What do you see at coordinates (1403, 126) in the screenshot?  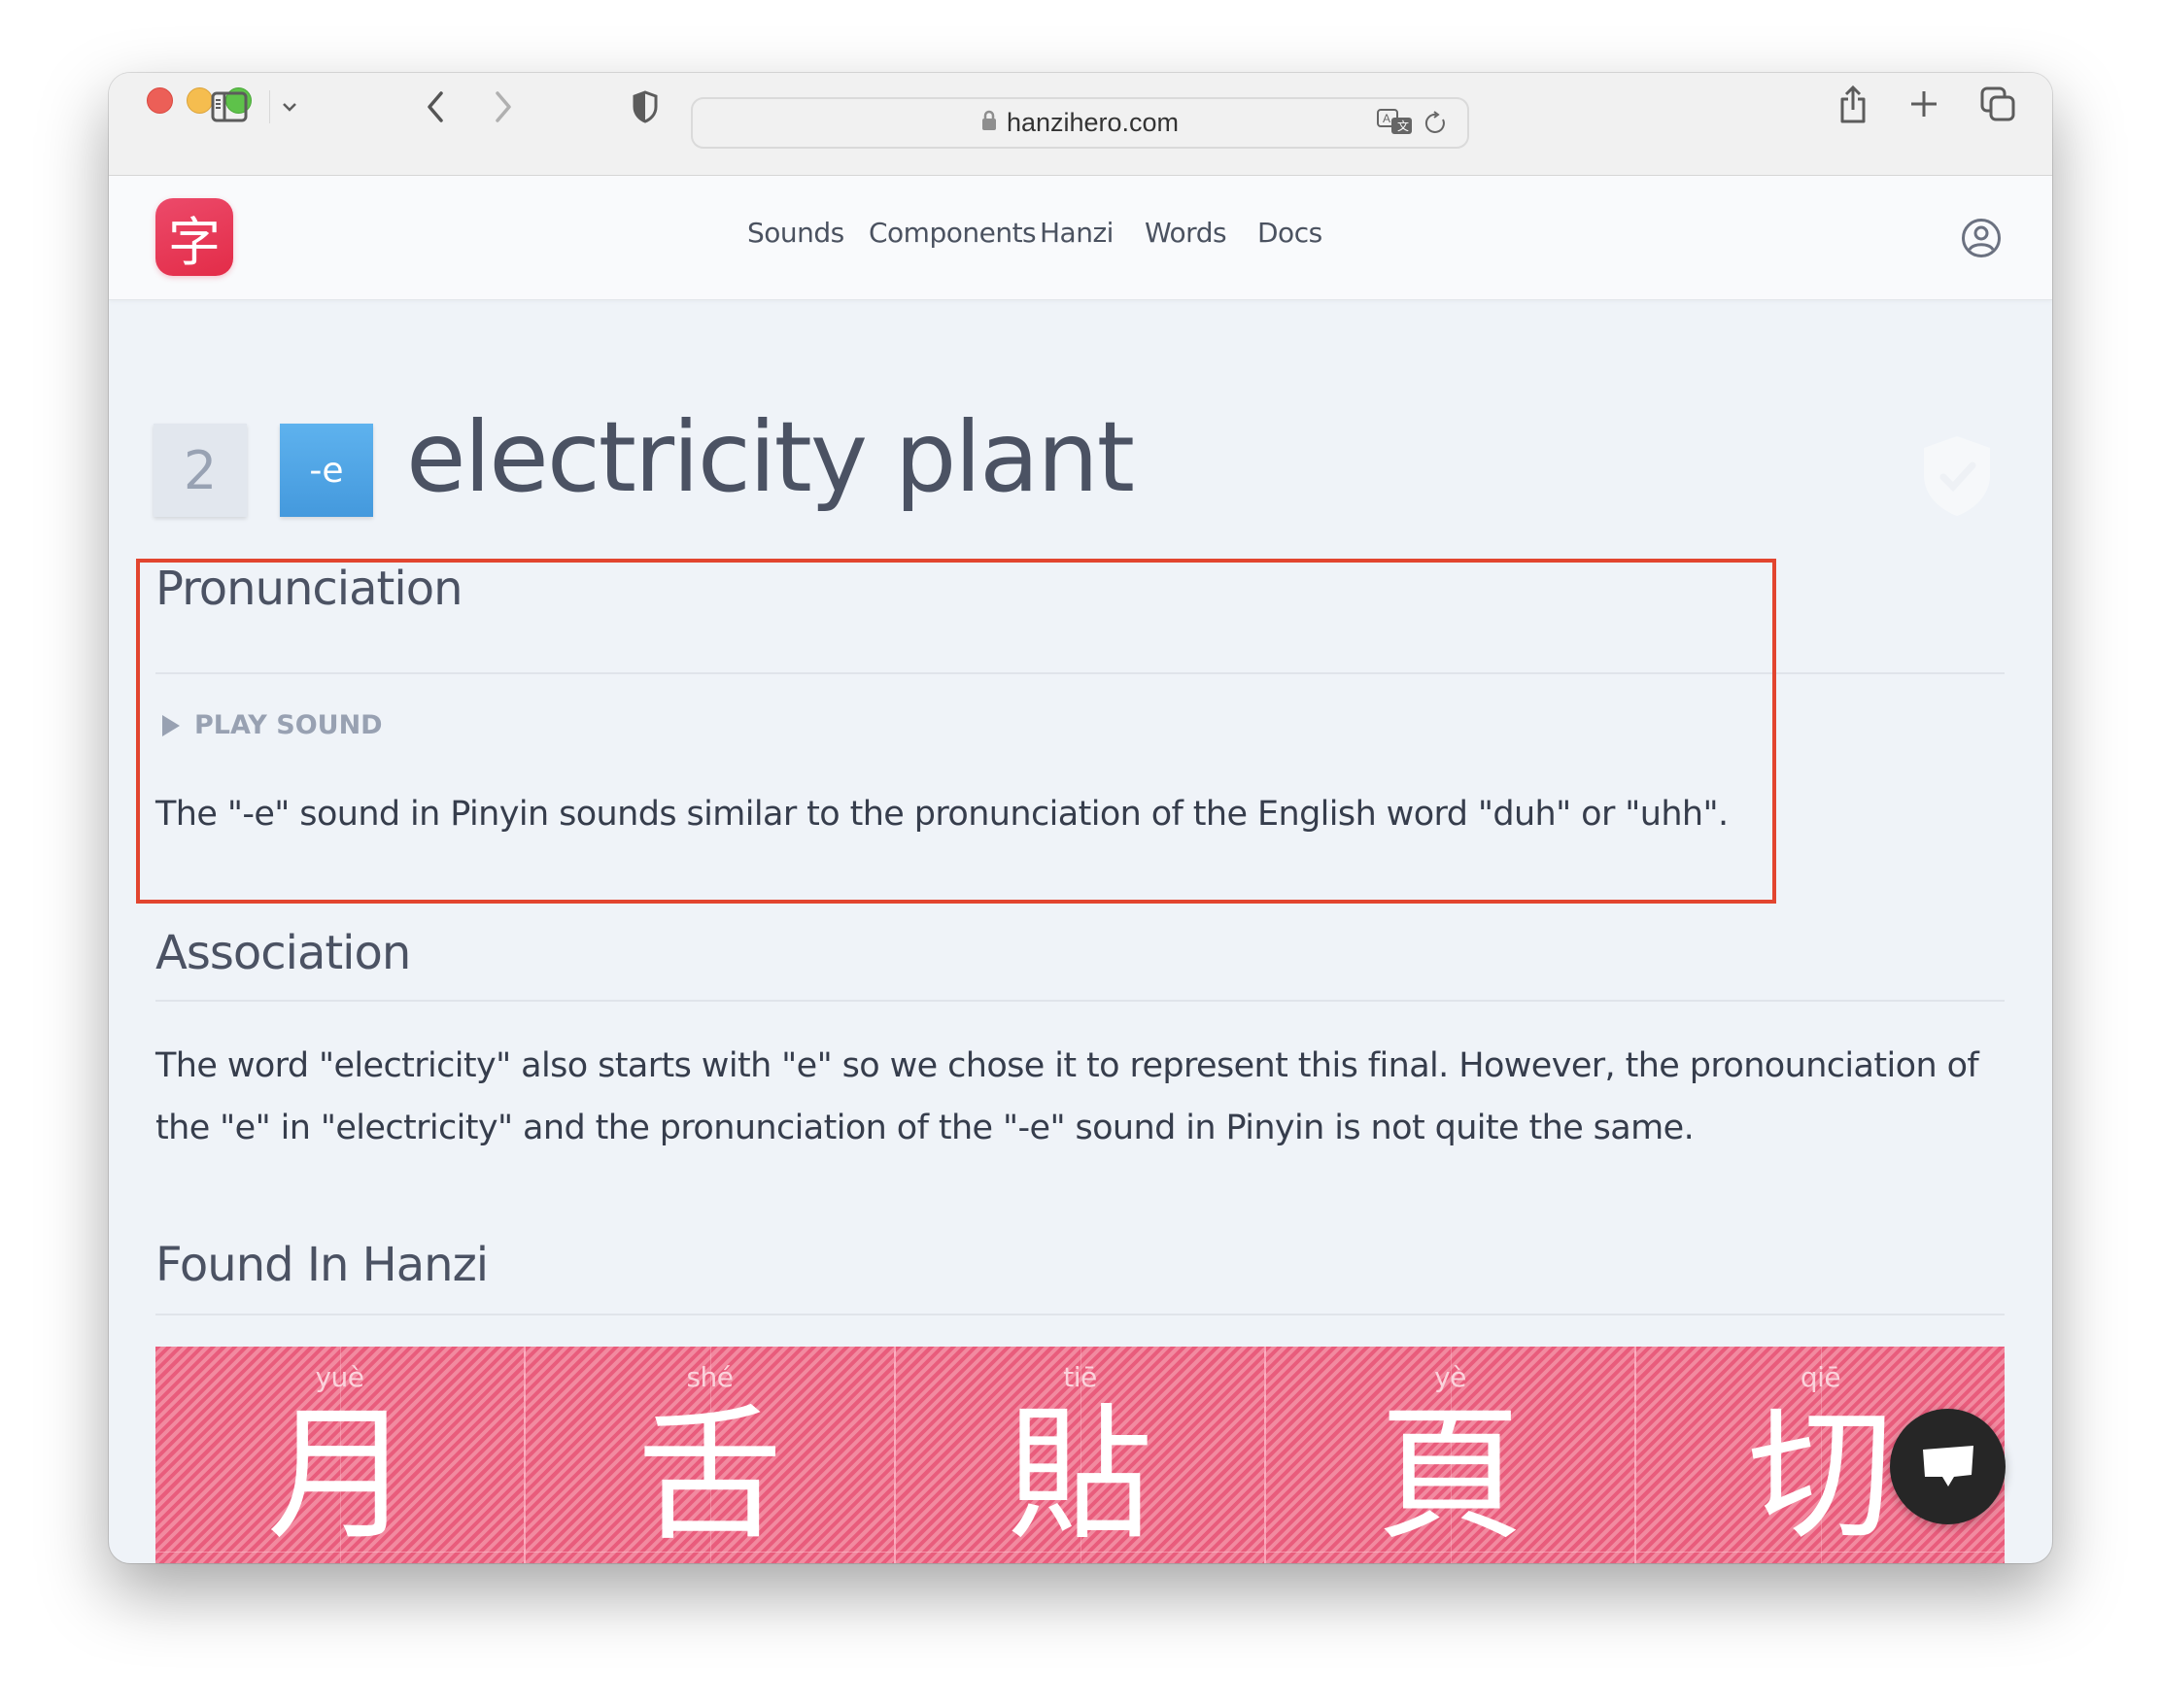 I see `svg-text: 文` at bounding box center [1403, 126].